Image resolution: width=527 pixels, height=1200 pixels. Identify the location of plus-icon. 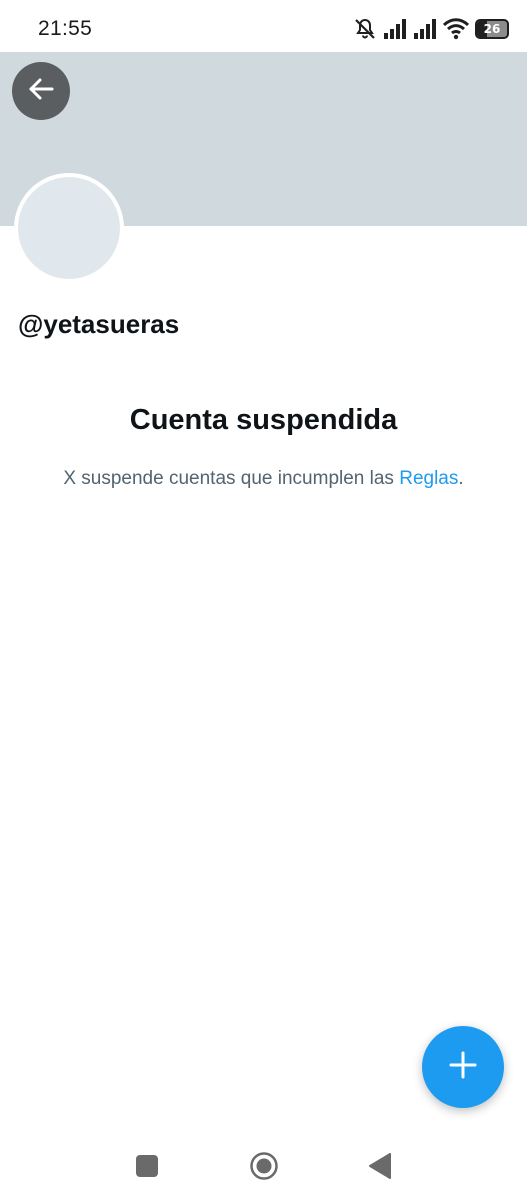
(463, 1067).